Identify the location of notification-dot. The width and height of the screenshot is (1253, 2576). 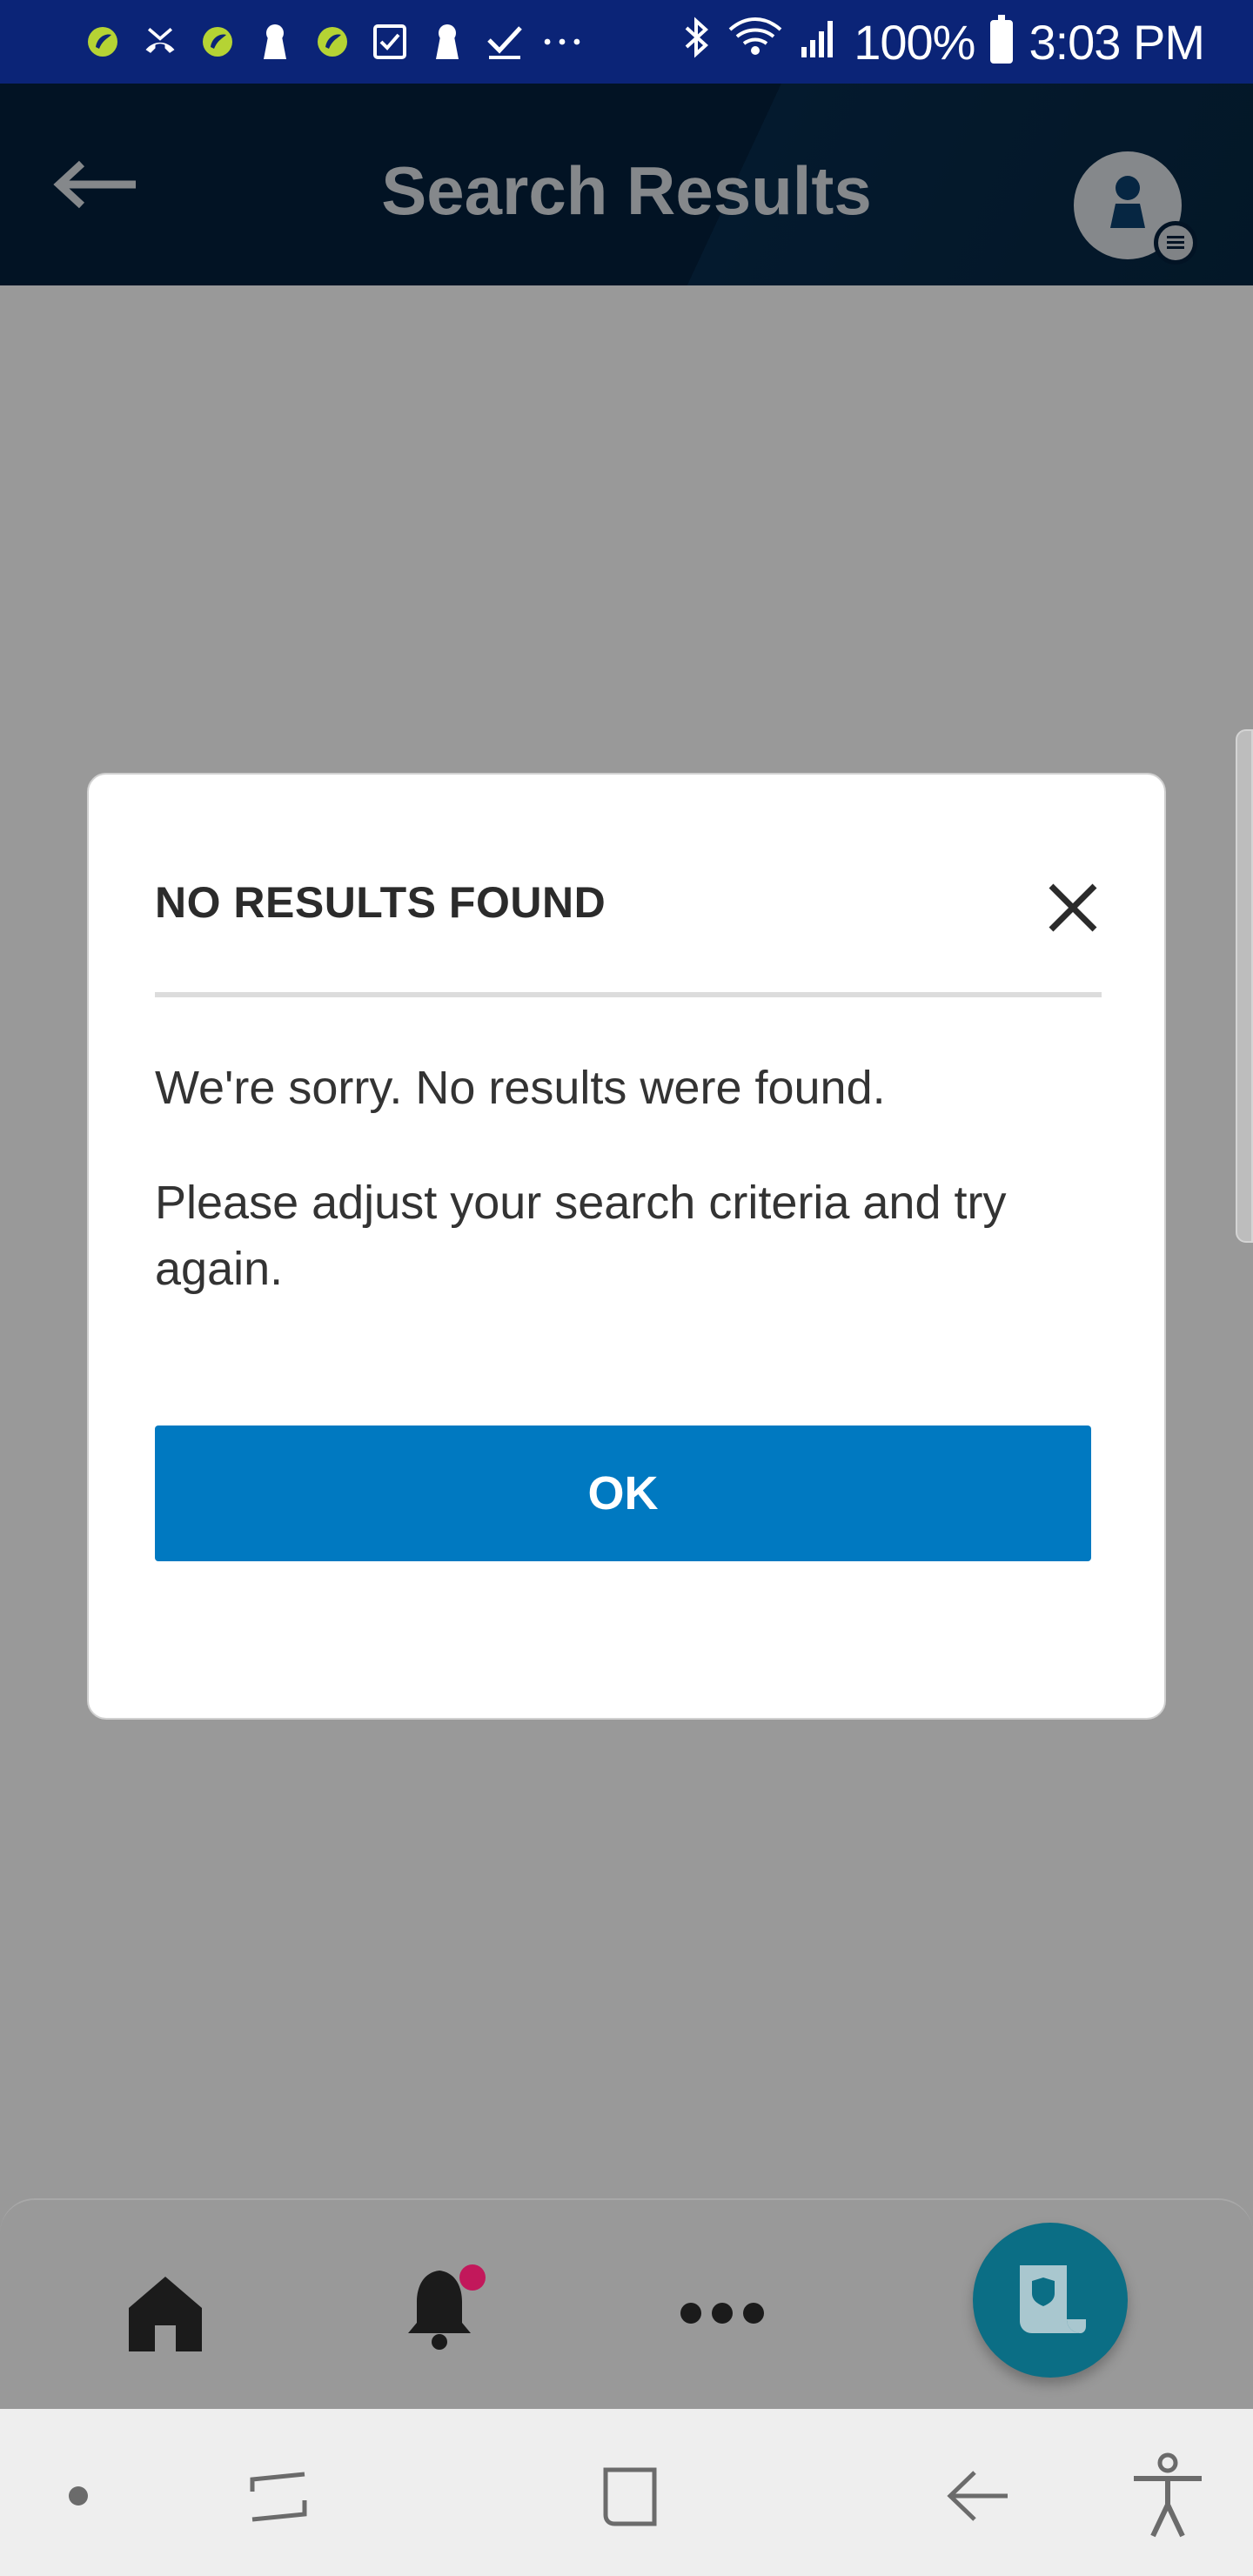
(472, 2277).